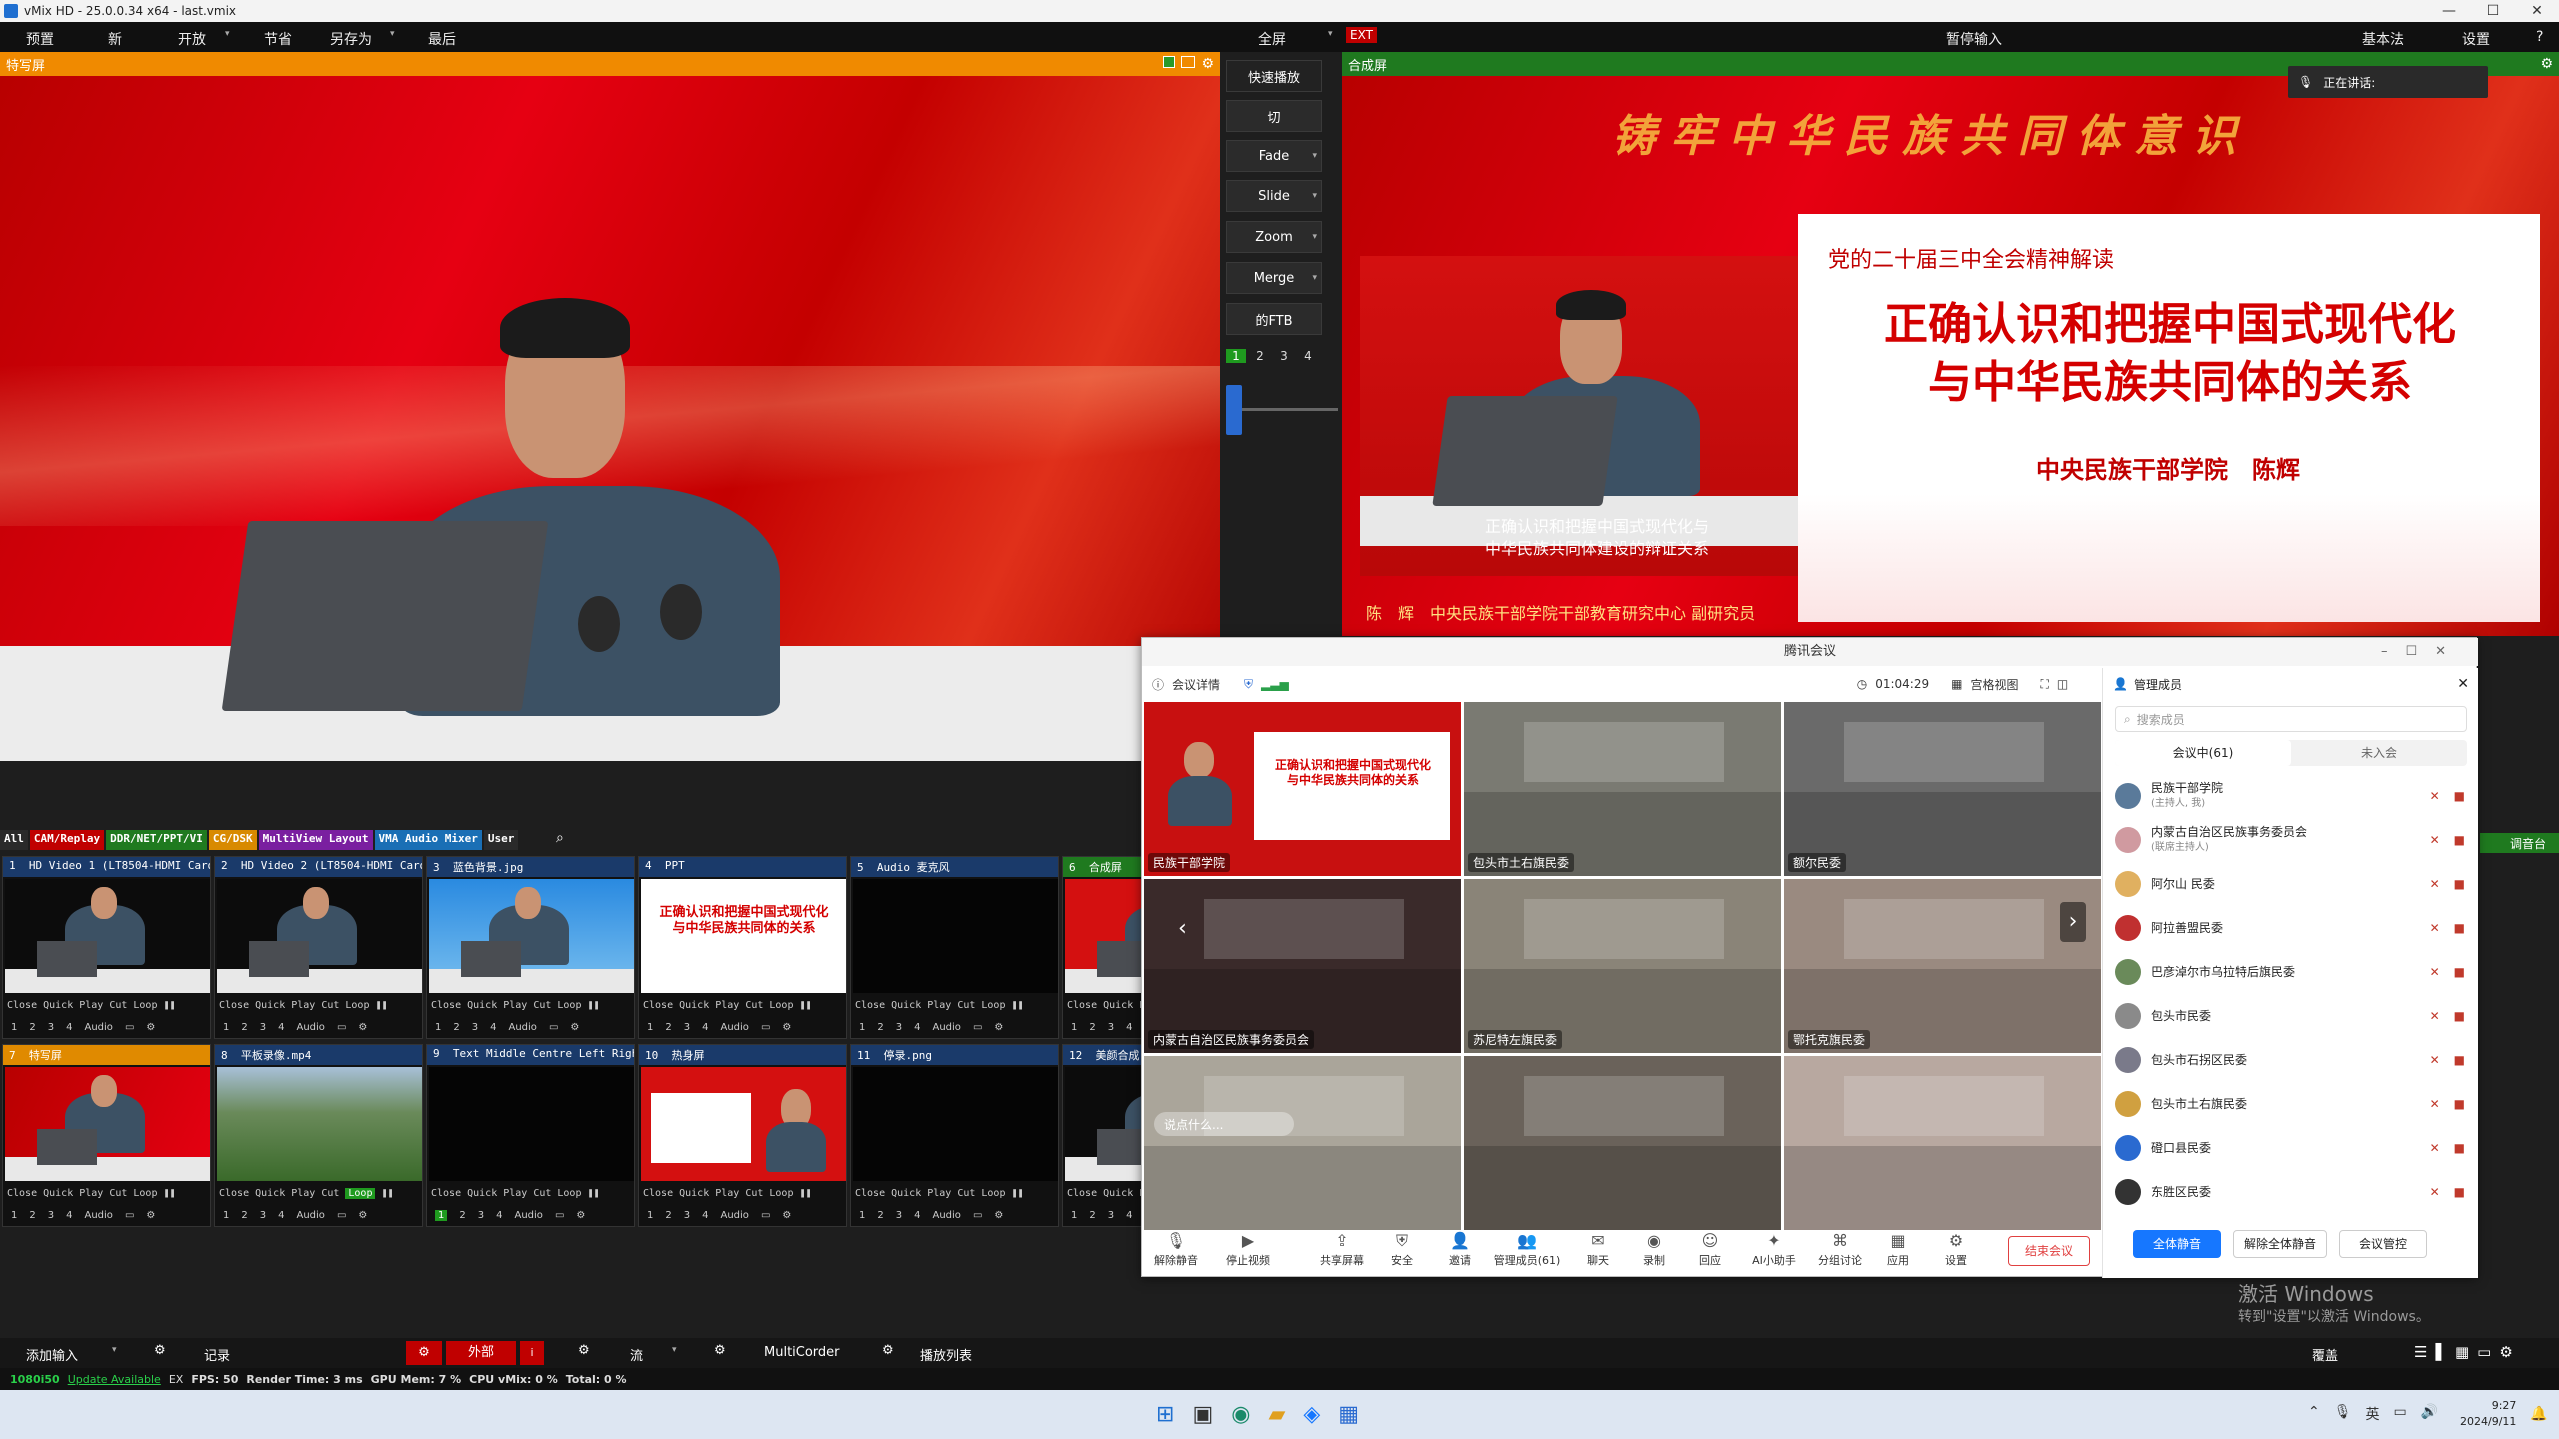 Image resolution: width=2559 pixels, height=1439 pixels. What do you see at coordinates (636, 1354) in the screenshot?
I see `stream-button: 流` at bounding box center [636, 1354].